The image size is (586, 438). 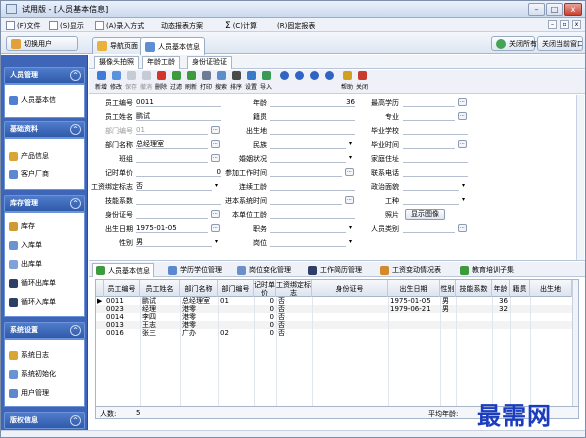 What do you see at coordinates (44, 203) in the screenshot?
I see `sidebar-section-inventory: 库存管理 ^` at bounding box center [44, 203].